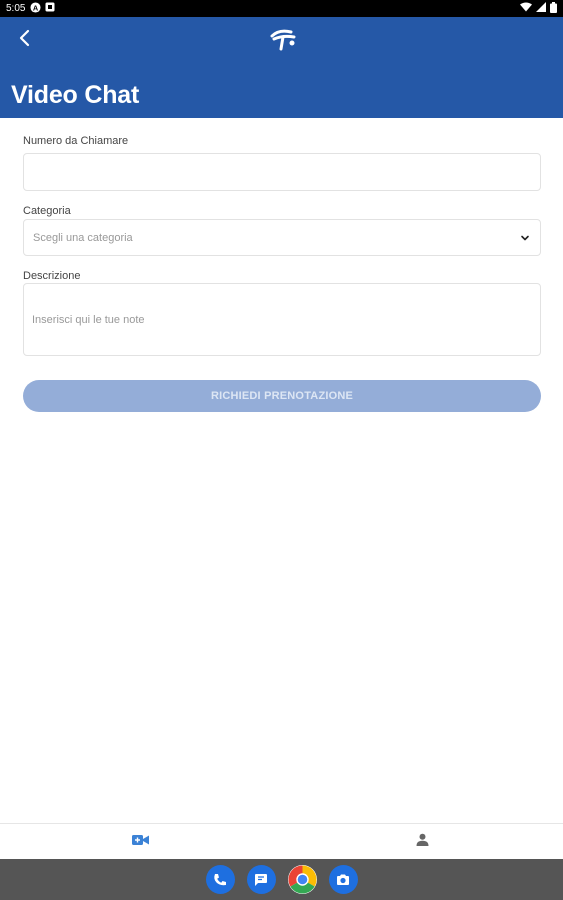 This screenshot has height=900, width=563. I want to click on svg-text: A, so click(36, 7).